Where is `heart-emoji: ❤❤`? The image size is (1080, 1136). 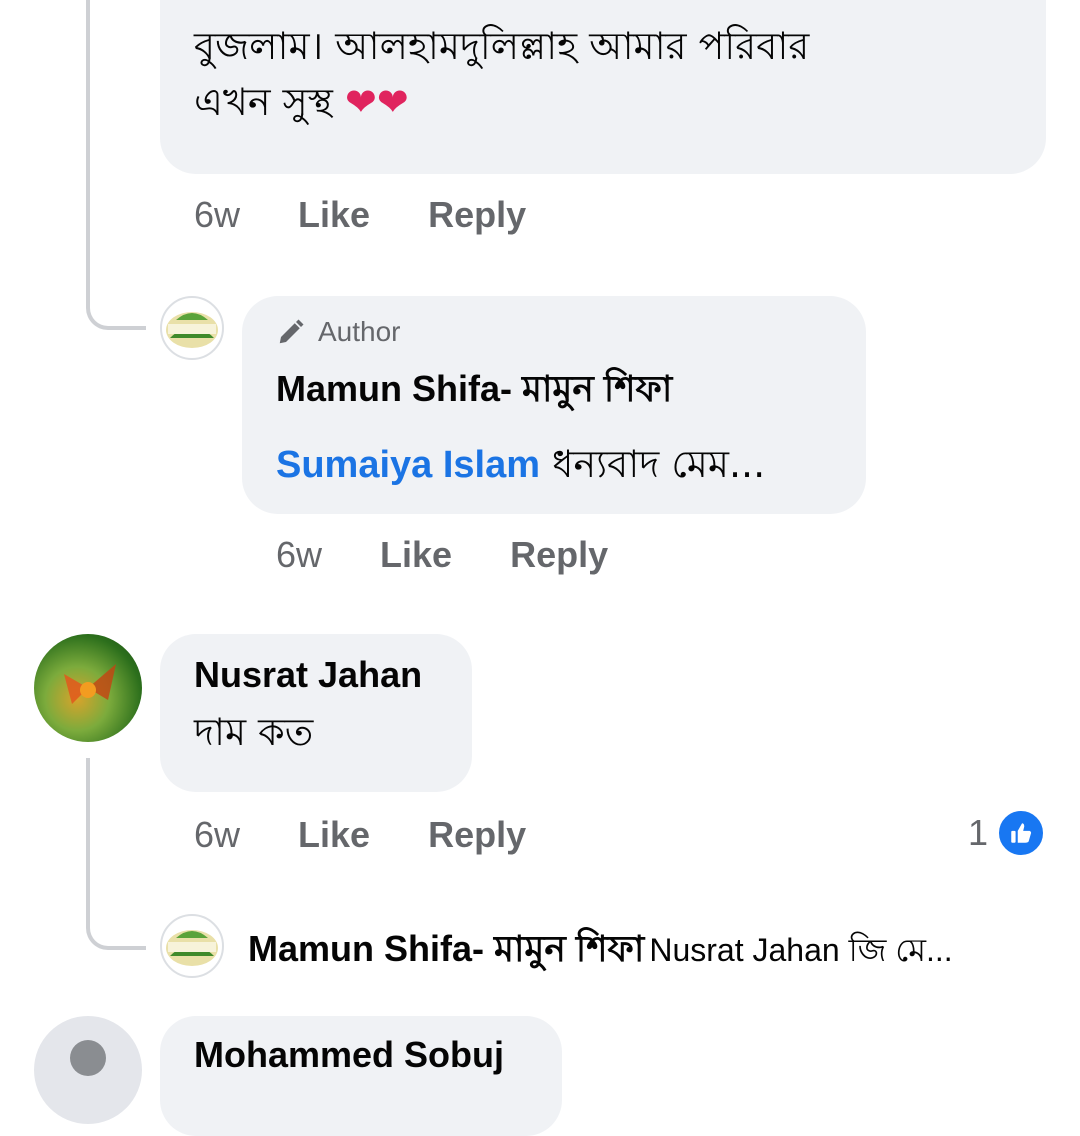
heart-emoji: ❤❤ is located at coordinates (376, 102).